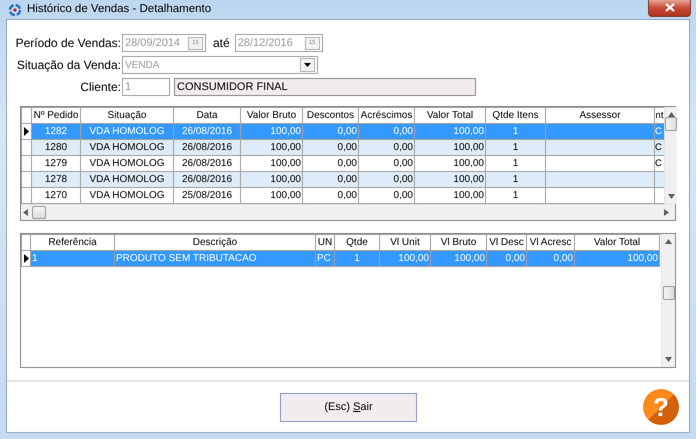 The image size is (696, 439). What do you see at coordinates (666, 212) in the screenshot?
I see `scroll-right-icon` at bounding box center [666, 212].